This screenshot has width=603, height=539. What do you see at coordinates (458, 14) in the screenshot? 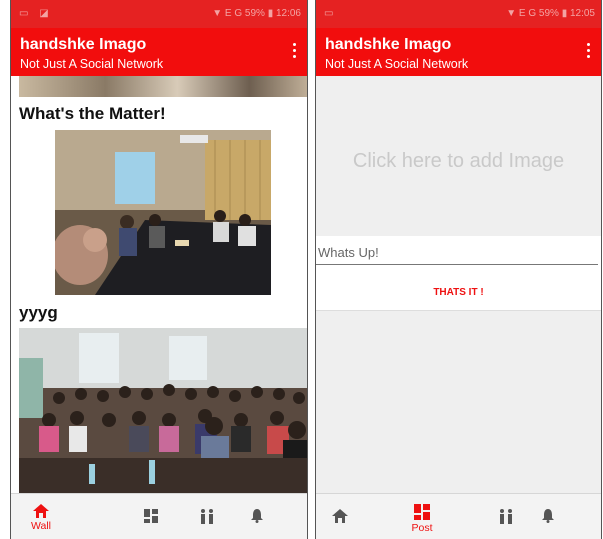
I see `status-bar: ▭ ▼ E G 59% ▮ 12:05` at bounding box center [458, 14].